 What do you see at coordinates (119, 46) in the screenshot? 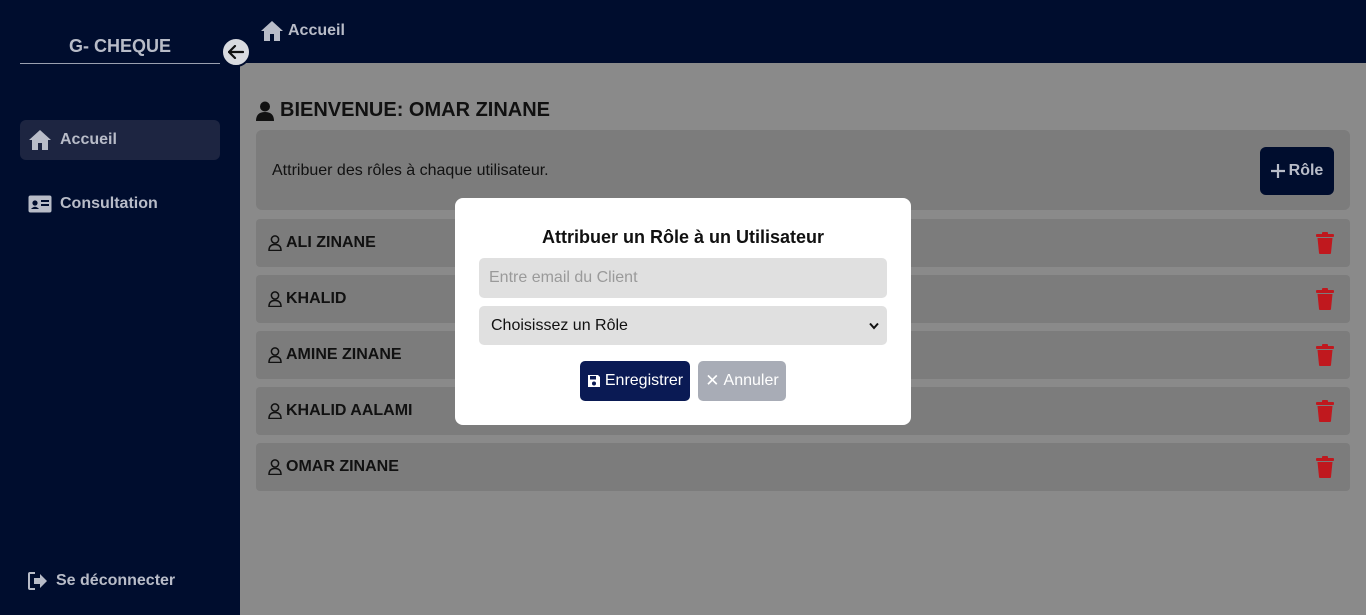
I see `brand-text: G- CHEQUE` at bounding box center [119, 46].